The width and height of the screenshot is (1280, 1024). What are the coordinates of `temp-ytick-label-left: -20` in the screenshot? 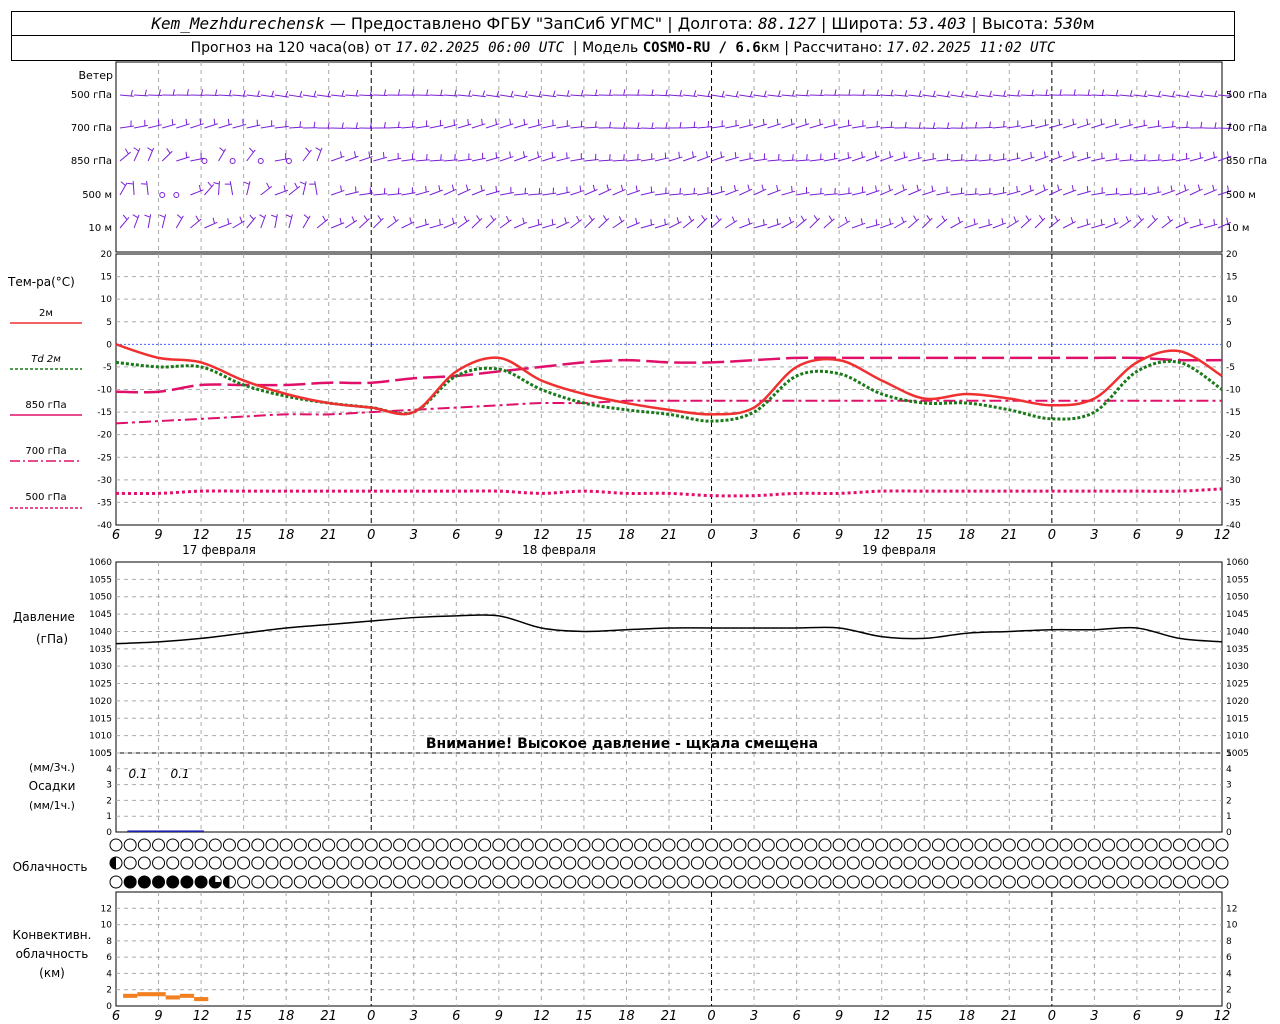 It's located at (104, 436).